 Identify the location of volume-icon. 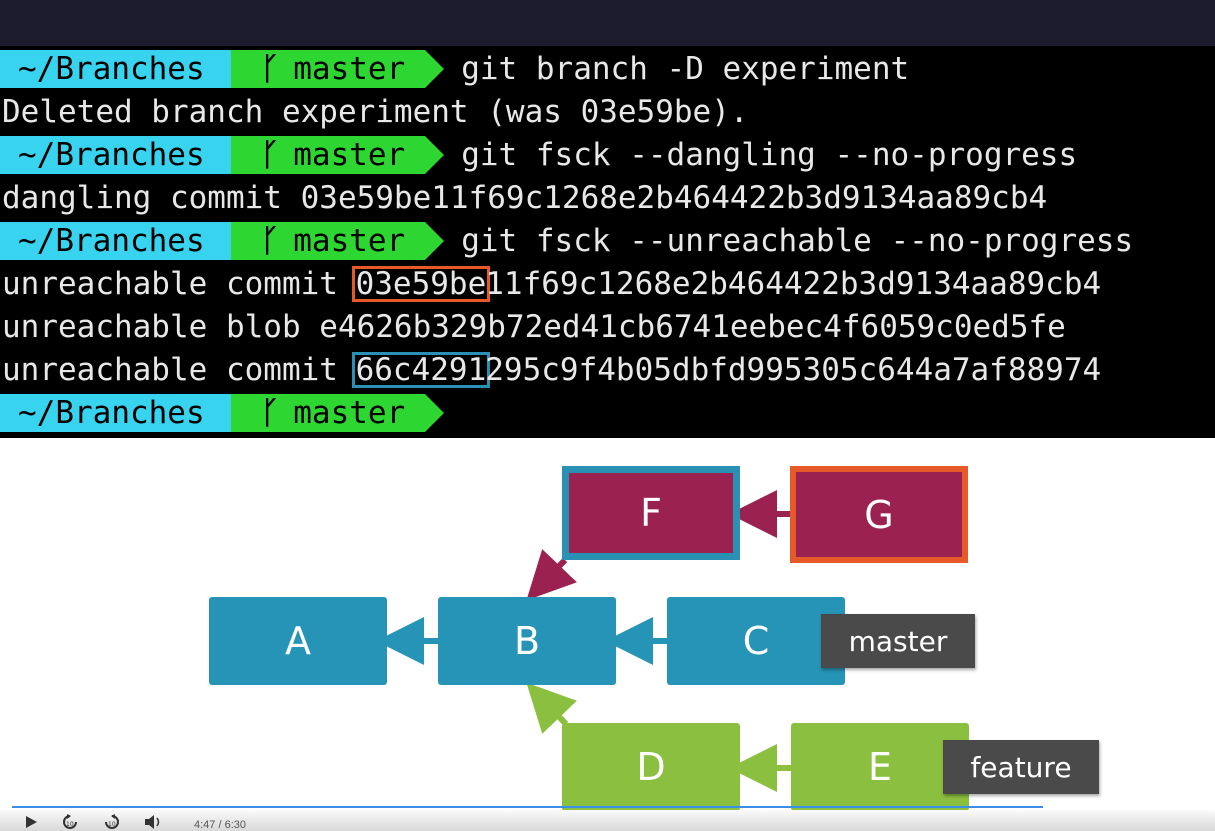
(153, 822).